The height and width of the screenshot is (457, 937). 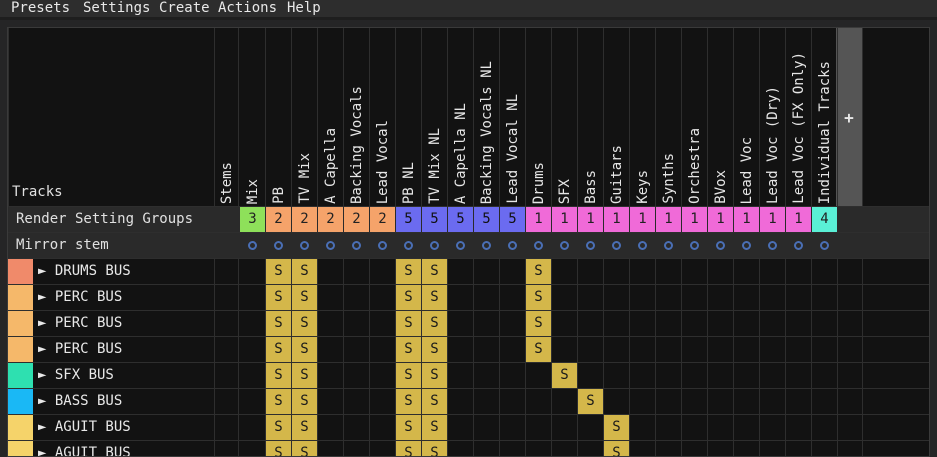 What do you see at coordinates (40, 8) in the screenshot?
I see `menu-presets: Presets` at bounding box center [40, 8].